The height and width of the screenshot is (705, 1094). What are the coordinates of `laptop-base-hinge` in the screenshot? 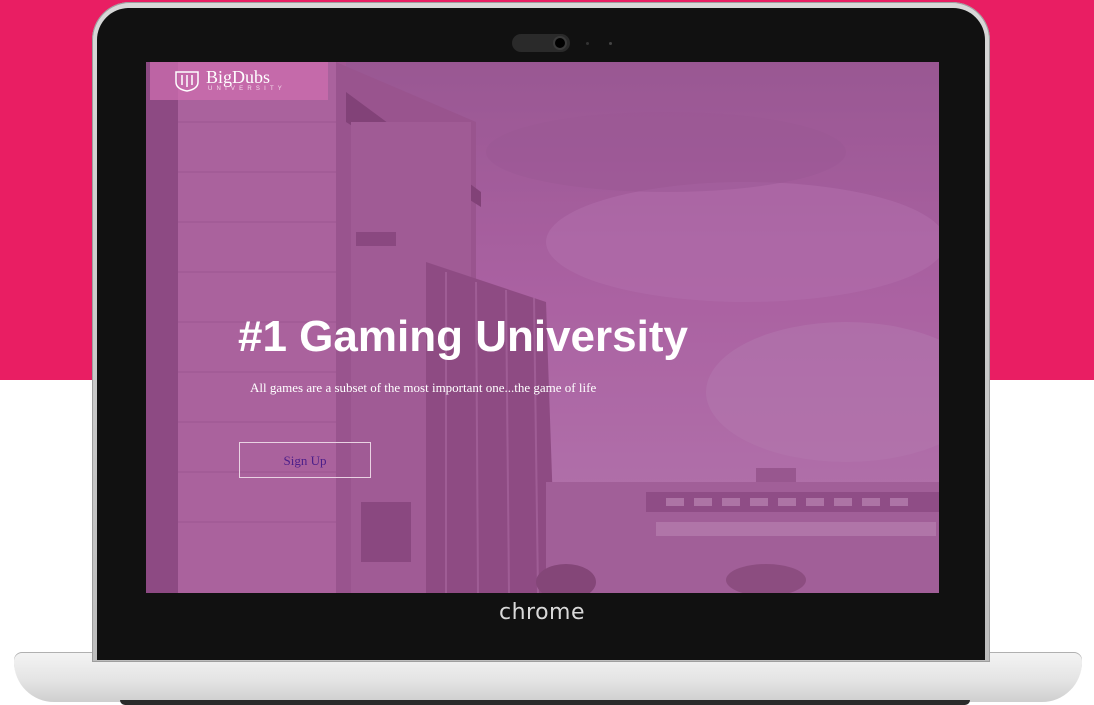 It's located at (545, 702).